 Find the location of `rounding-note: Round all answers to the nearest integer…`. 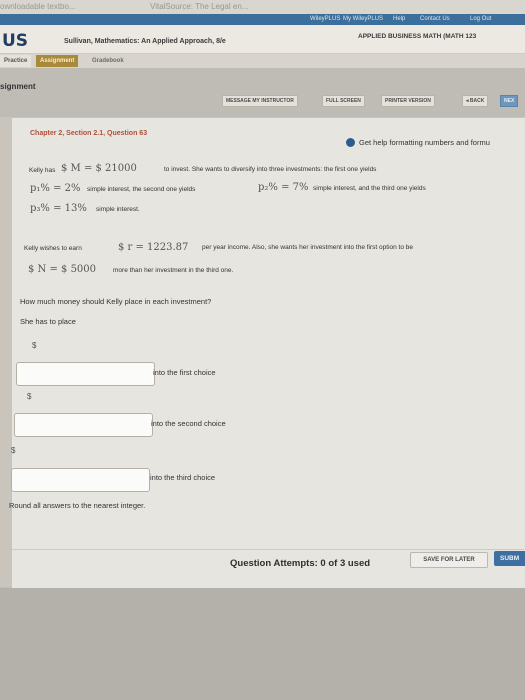

rounding-note: Round all answers to the nearest integer… is located at coordinates (77, 505).